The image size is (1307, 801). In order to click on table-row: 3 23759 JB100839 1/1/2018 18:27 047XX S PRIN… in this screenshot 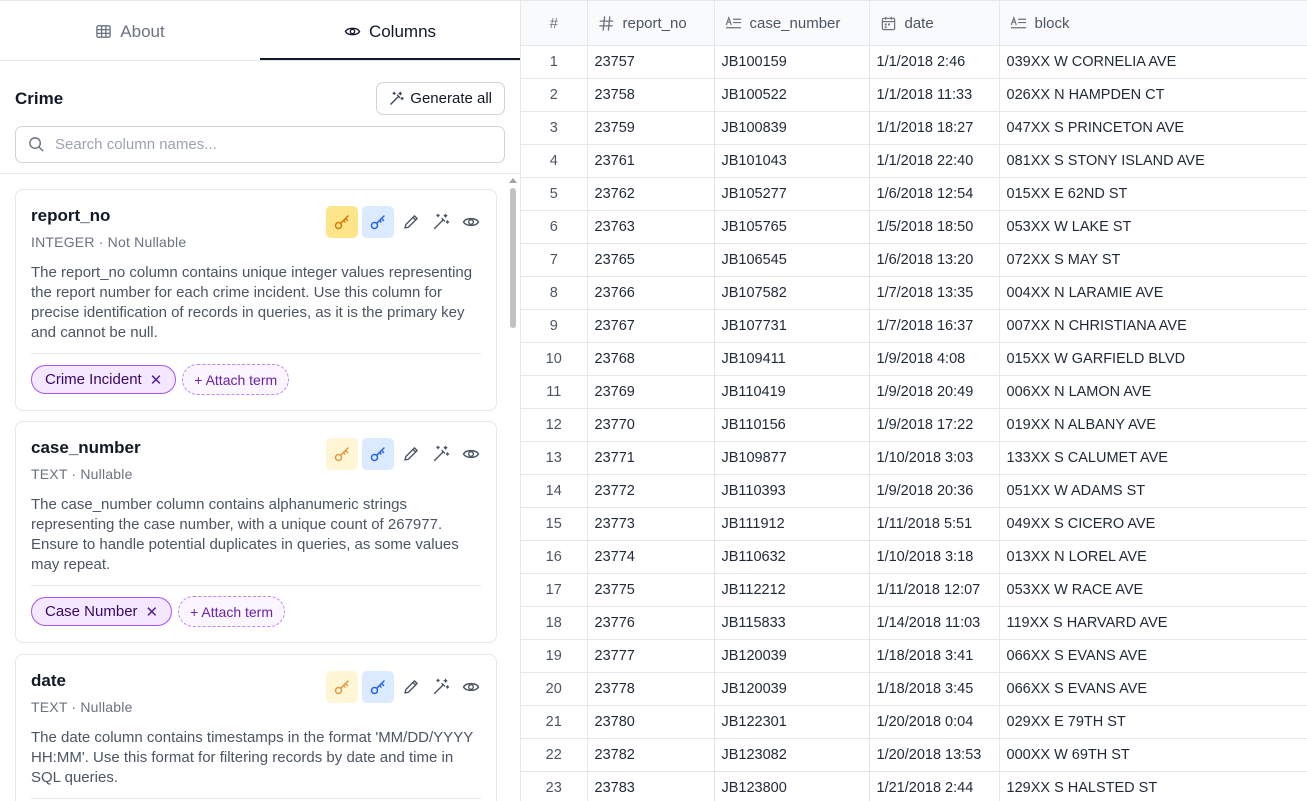, I will do `click(914, 128)`.